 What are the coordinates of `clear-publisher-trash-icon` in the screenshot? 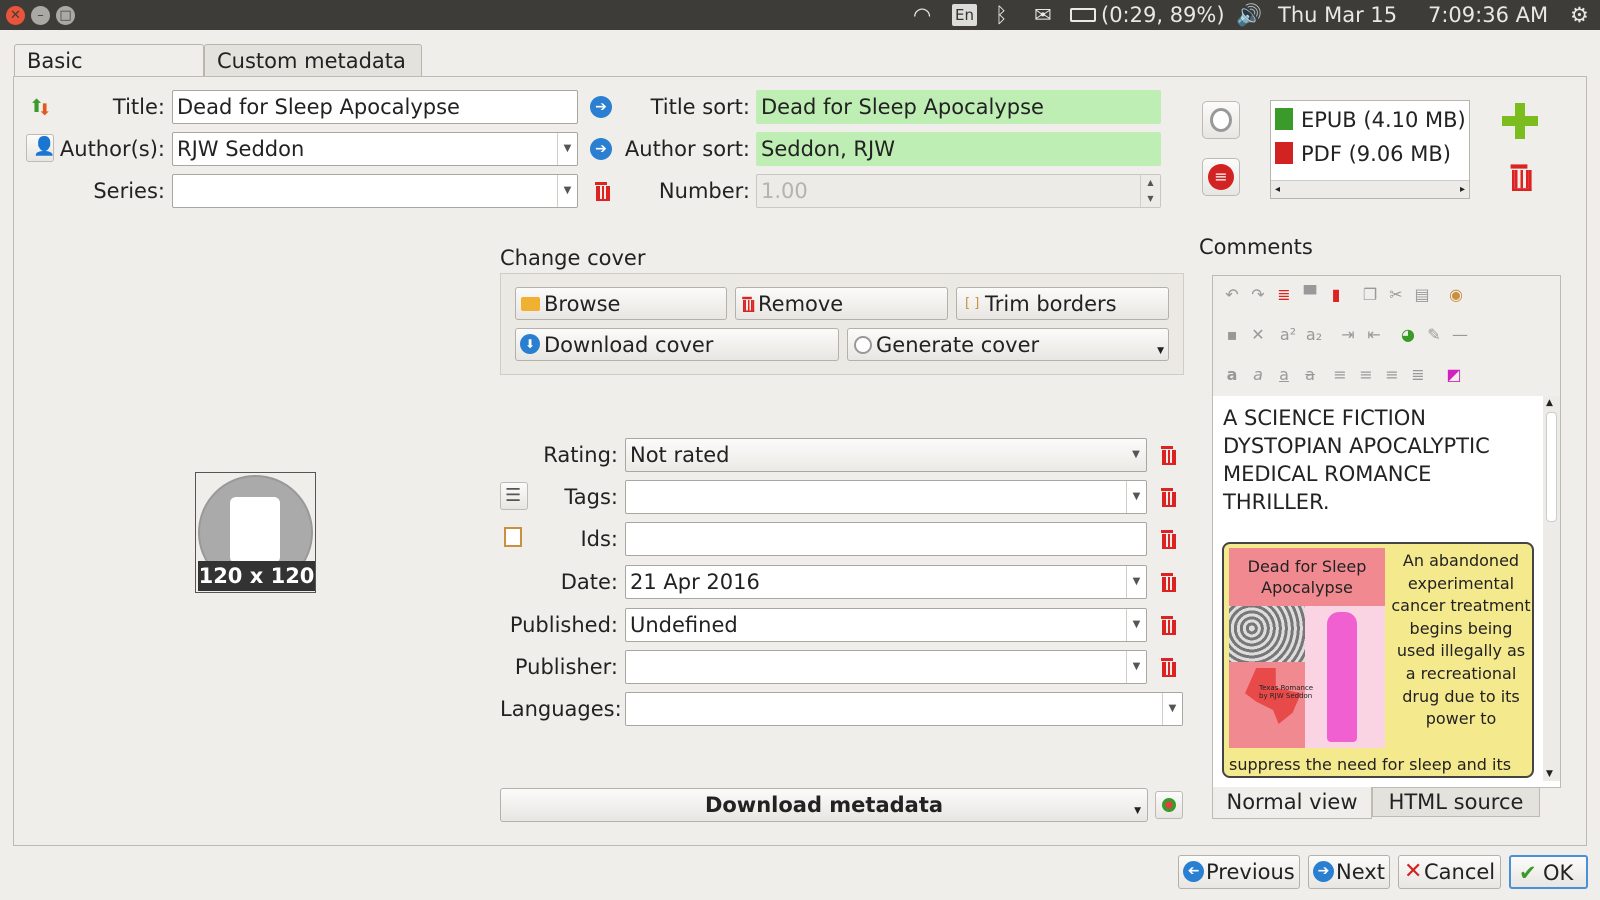 It's located at (1167, 667).